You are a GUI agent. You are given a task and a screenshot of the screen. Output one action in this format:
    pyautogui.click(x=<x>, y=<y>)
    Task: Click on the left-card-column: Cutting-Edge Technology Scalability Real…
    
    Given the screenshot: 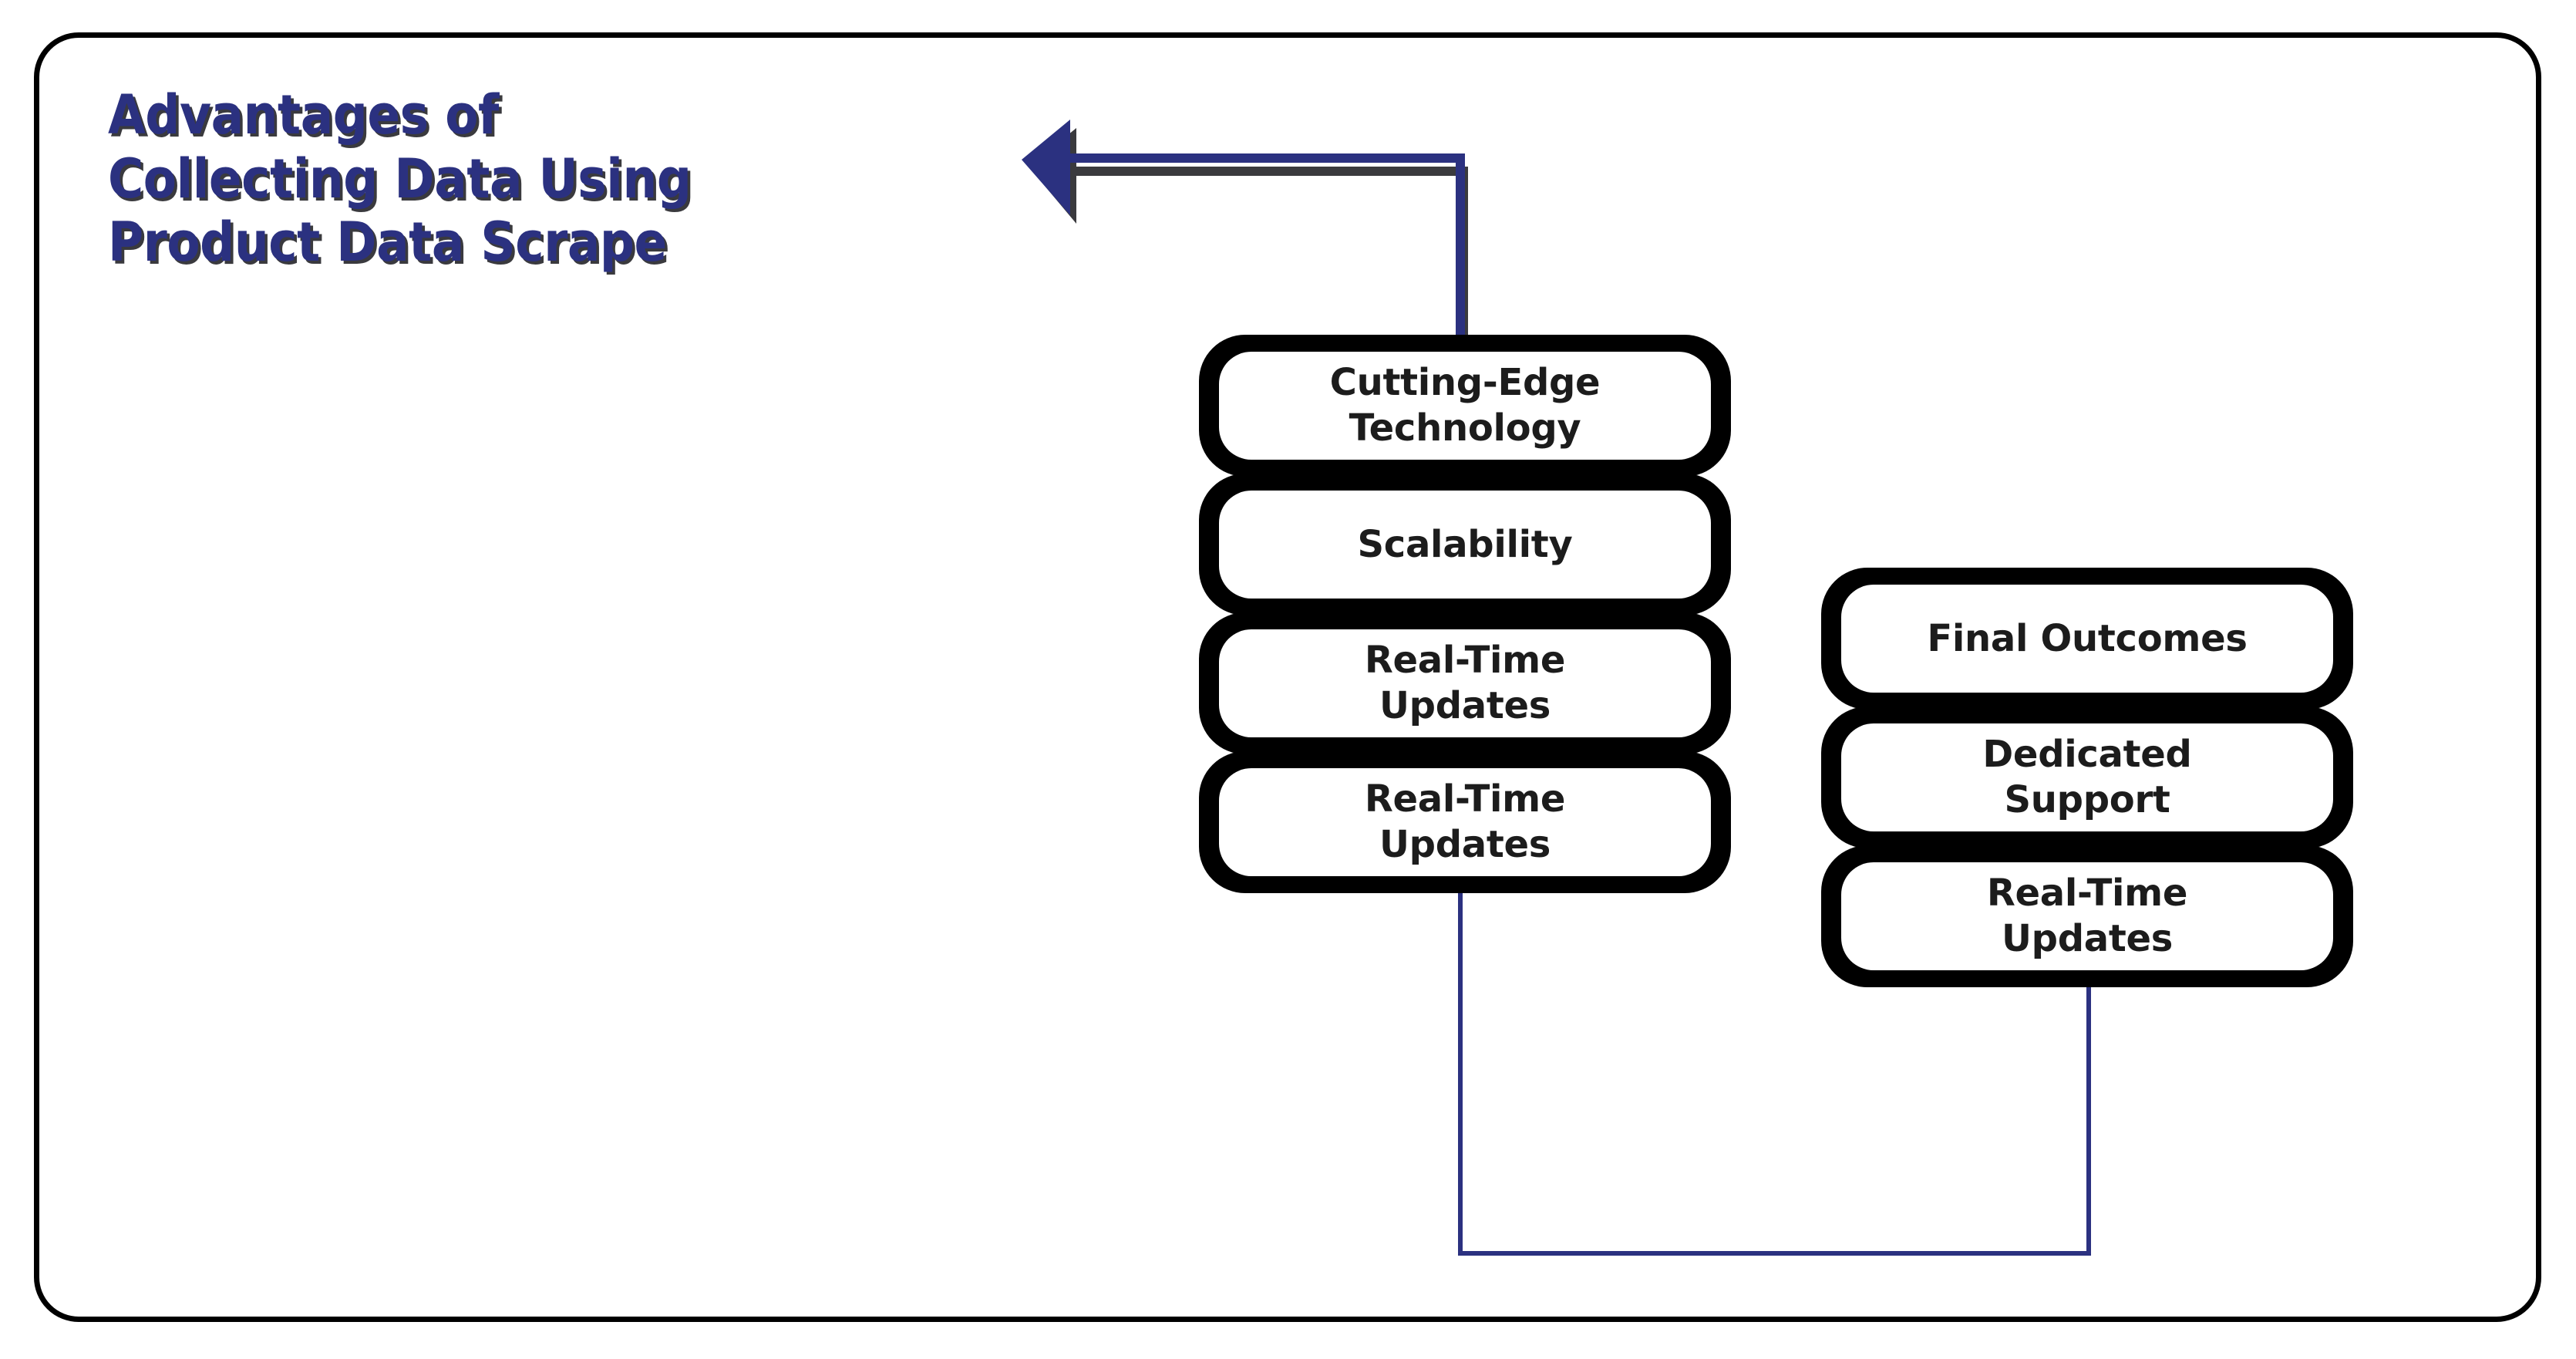 What is the action you would take?
    pyautogui.click(x=1465, y=614)
    